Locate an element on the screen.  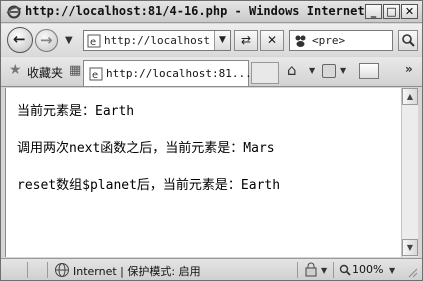
address-bar: e http://localhost:81/4-16.php ▼ is located at coordinates (157, 40).